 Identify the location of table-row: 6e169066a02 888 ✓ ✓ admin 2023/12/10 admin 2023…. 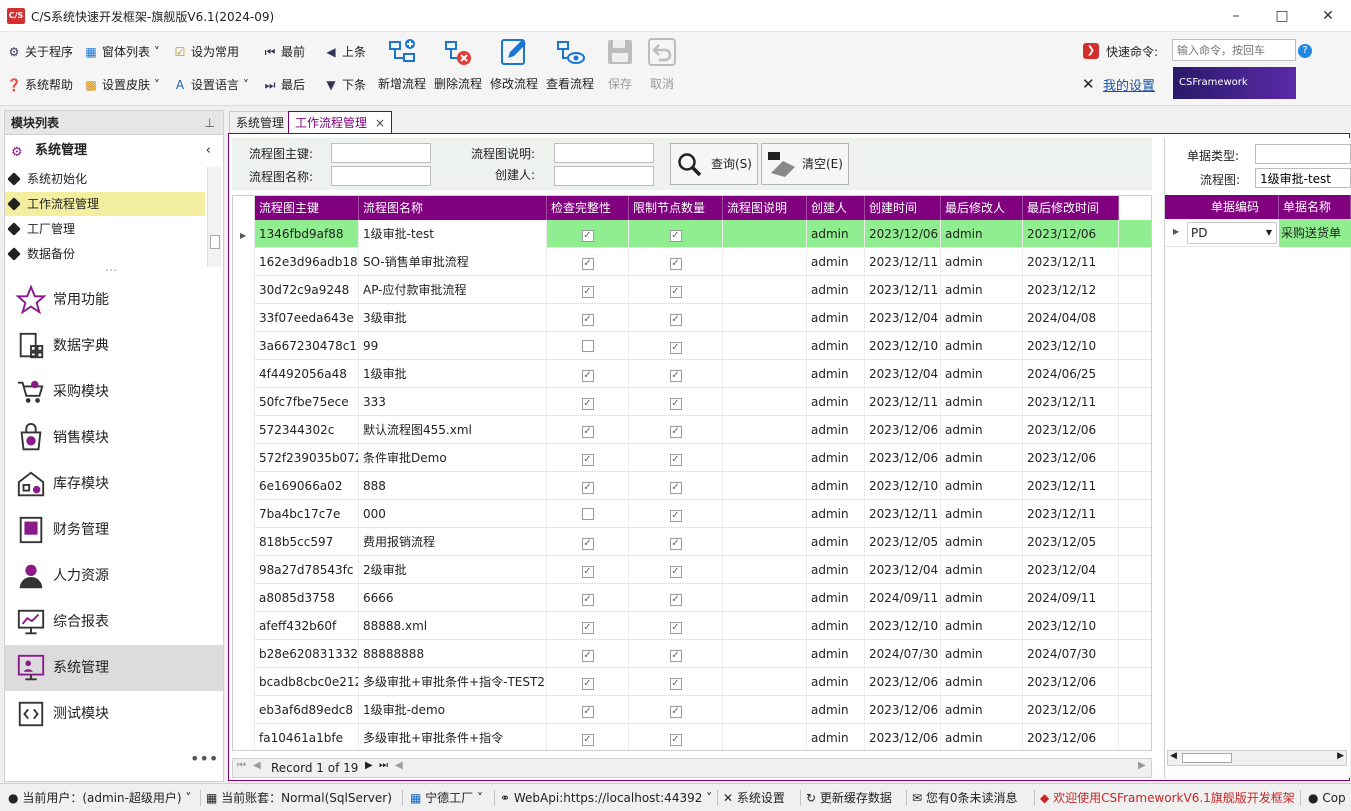
(692, 486).